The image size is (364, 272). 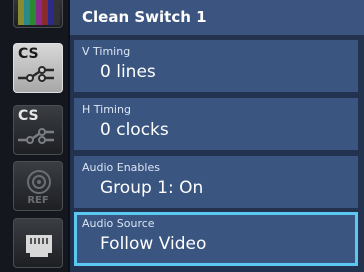 I want to click on color-bars-button, so click(x=38, y=14).